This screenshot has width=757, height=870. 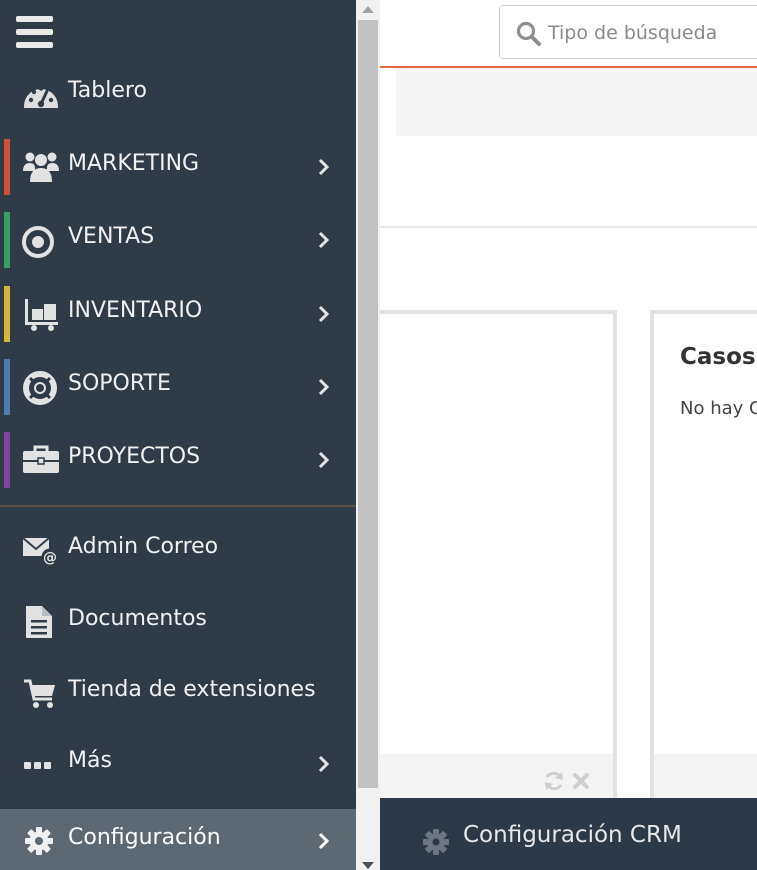 I want to click on sidebar-item-tablero: Tablero, so click(x=178, y=94).